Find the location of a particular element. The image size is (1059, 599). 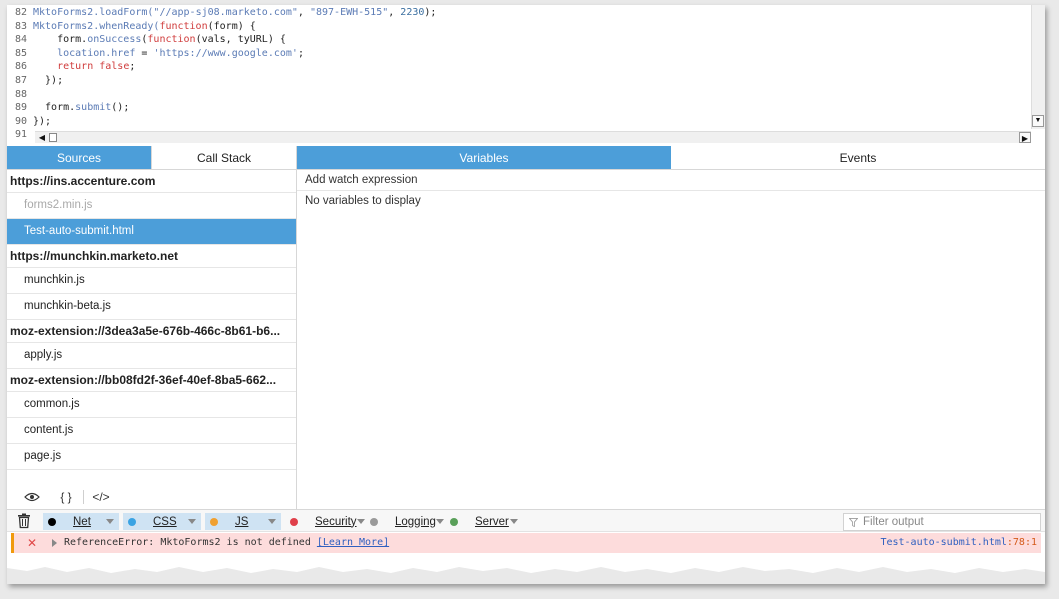

code-line: 88 is located at coordinates (519, 95).